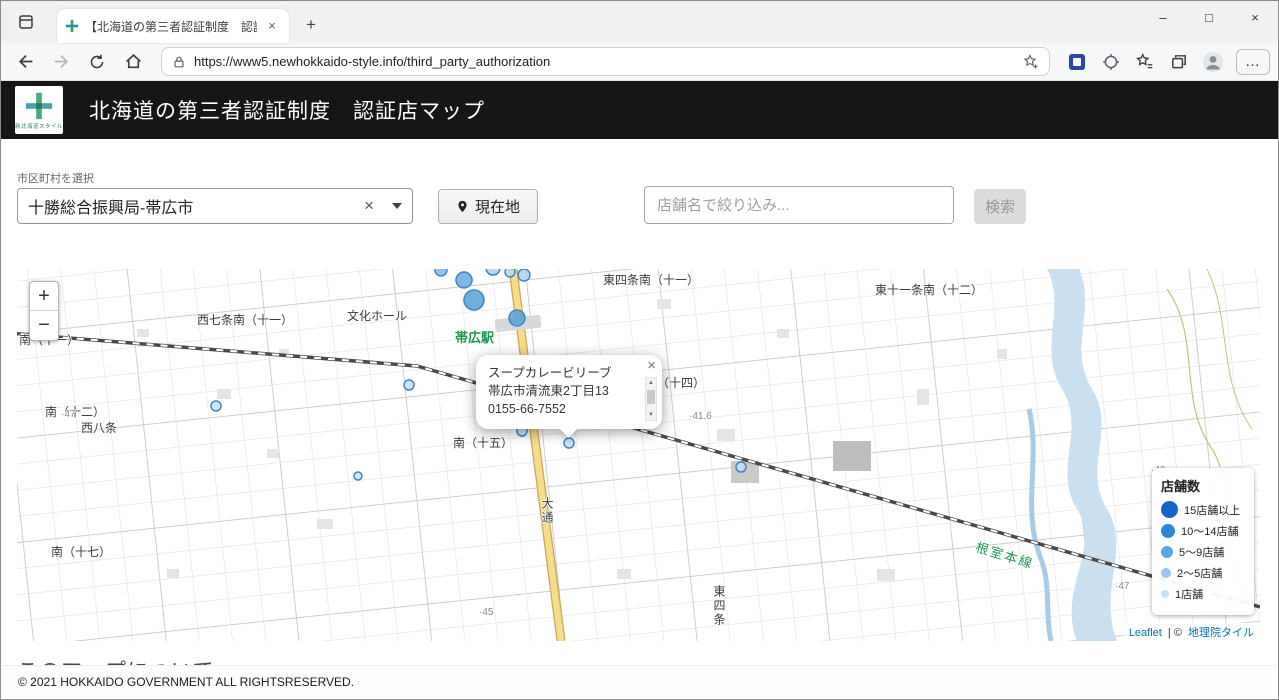  What do you see at coordinates (39, 126) in the screenshot?
I see `logo-text: 新北海道スタイル` at bounding box center [39, 126].